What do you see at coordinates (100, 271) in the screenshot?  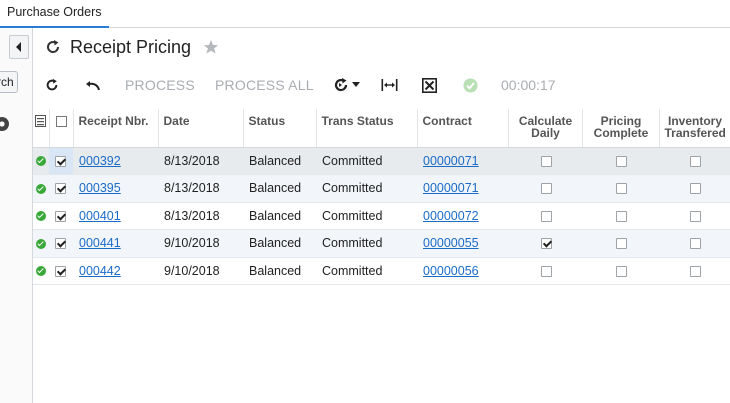 I see `receipt-nbr-link: 000442` at bounding box center [100, 271].